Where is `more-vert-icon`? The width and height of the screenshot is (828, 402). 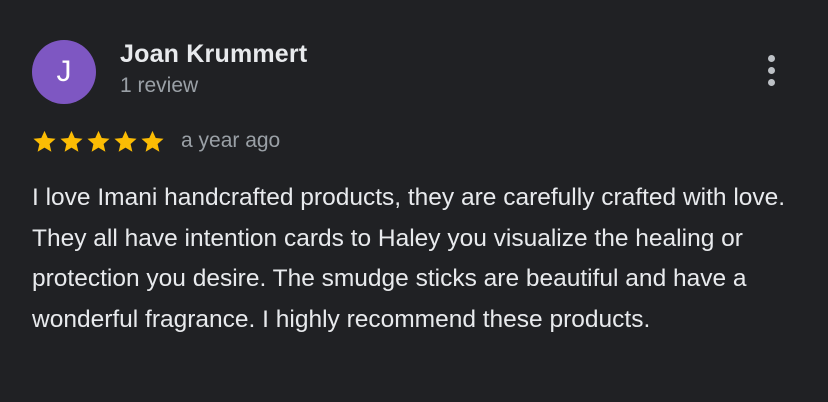 more-vert-icon is located at coordinates (771, 70).